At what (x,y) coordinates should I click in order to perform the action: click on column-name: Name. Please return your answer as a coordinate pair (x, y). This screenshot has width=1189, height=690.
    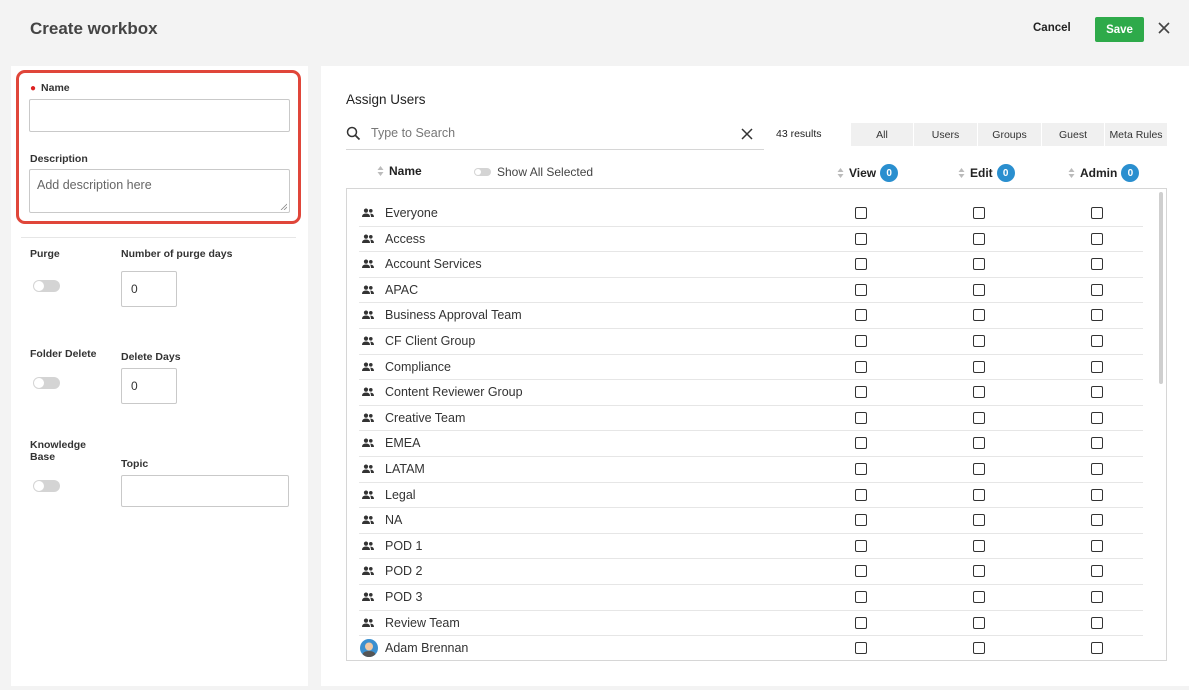
    Looking at the image, I should click on (399, 171).